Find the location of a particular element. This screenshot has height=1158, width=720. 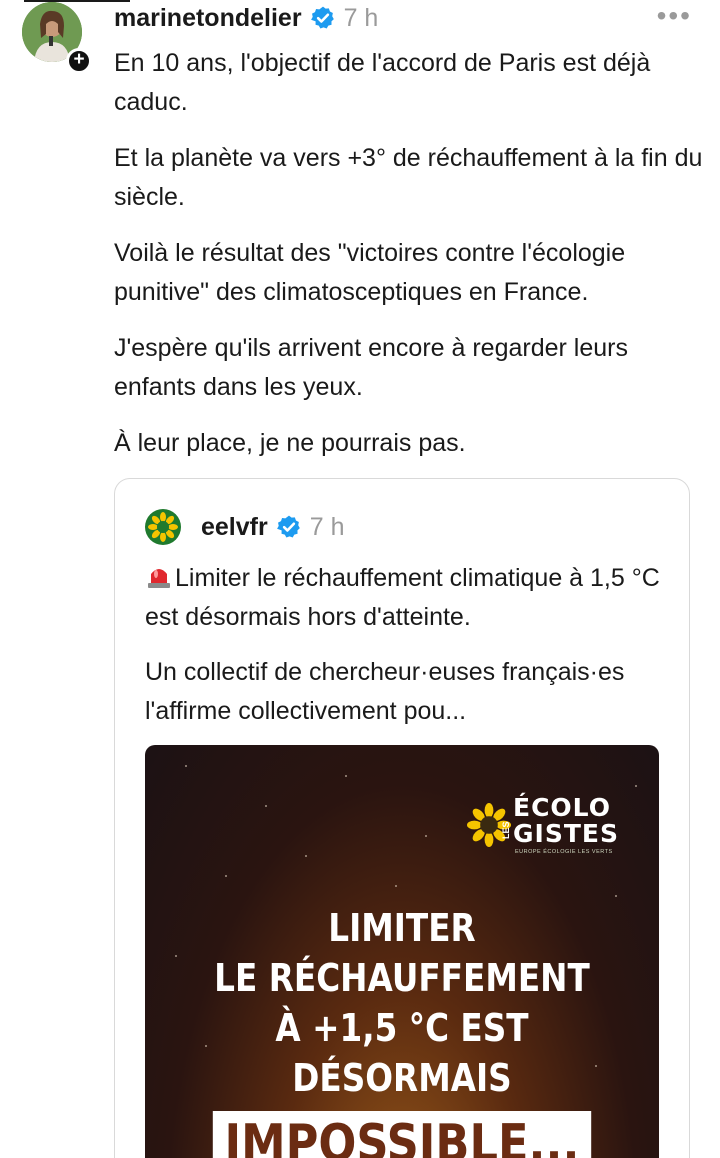

logo-wordmark: ÉCOLO GISTES is located at coordinates (566, 821).